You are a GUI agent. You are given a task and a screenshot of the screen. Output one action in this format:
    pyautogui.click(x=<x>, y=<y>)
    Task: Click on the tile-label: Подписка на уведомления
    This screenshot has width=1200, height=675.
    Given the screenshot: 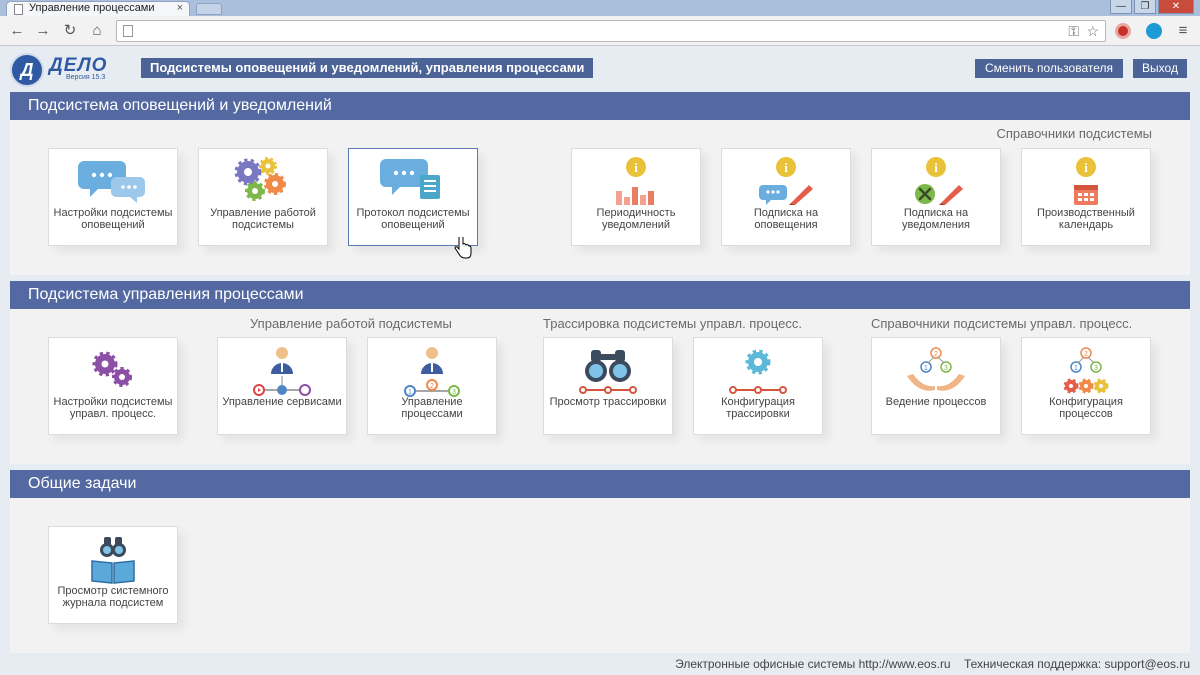 What is the action you would take?
    pyautogui.click(x=936, y=219)
    